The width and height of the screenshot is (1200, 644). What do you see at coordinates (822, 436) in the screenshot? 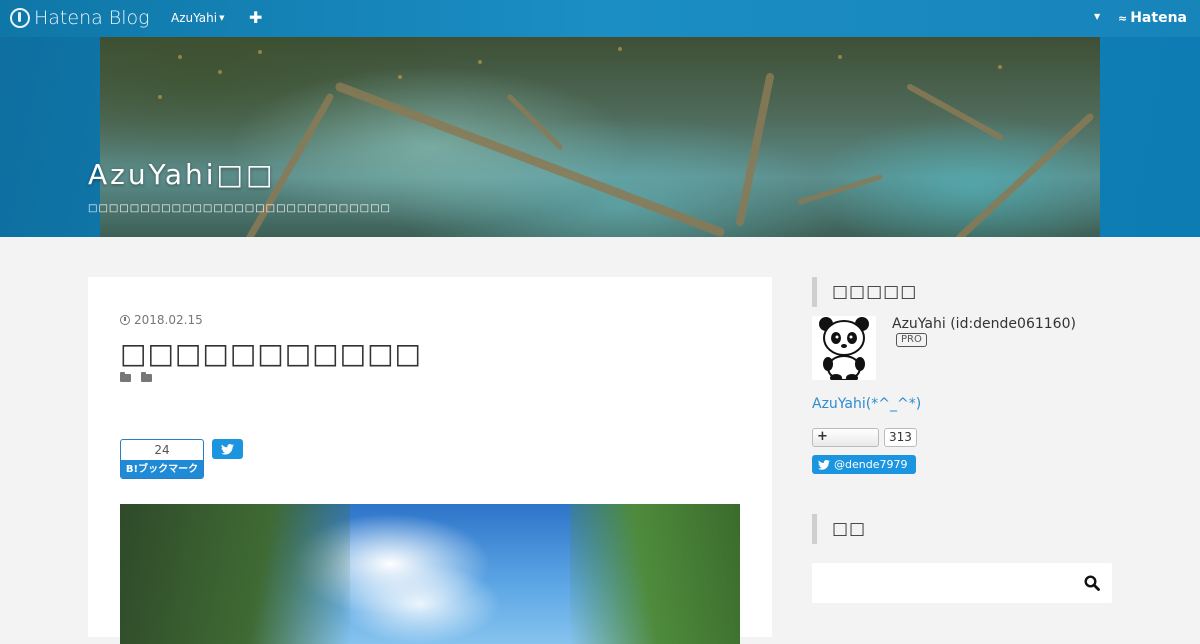
I see `plus-icon: +` at bounding box center [822, 436].